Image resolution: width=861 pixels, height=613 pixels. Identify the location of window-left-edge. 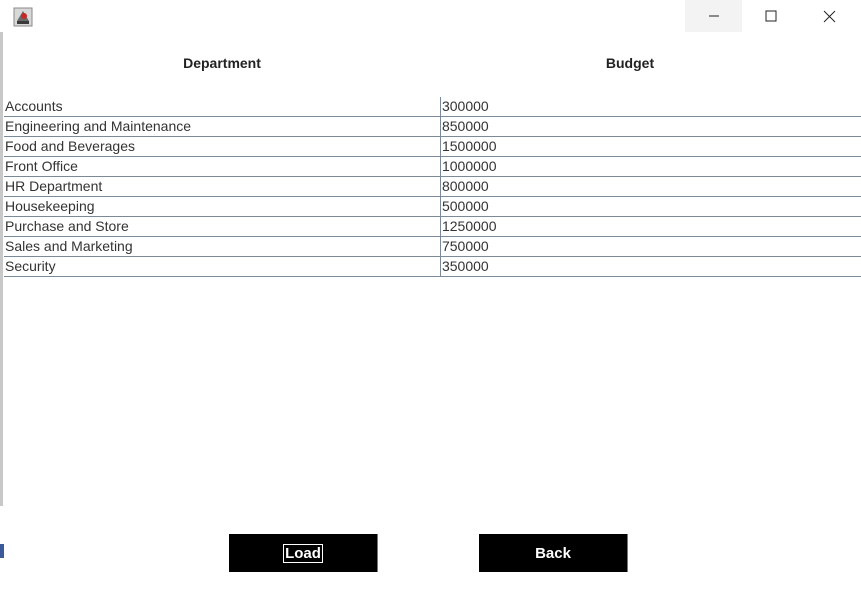
(1, 269).